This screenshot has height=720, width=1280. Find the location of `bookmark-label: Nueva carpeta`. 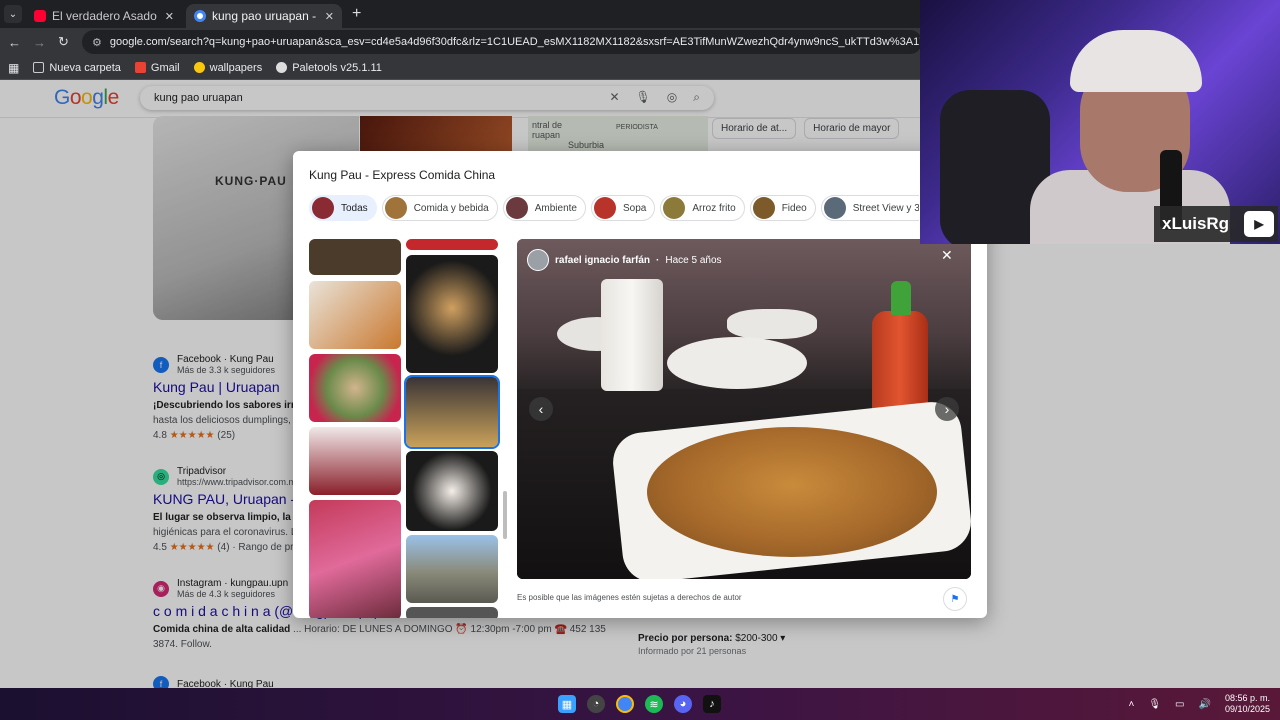

bookmark-label: Nueva carpeta is located at coordinates (85, 67).